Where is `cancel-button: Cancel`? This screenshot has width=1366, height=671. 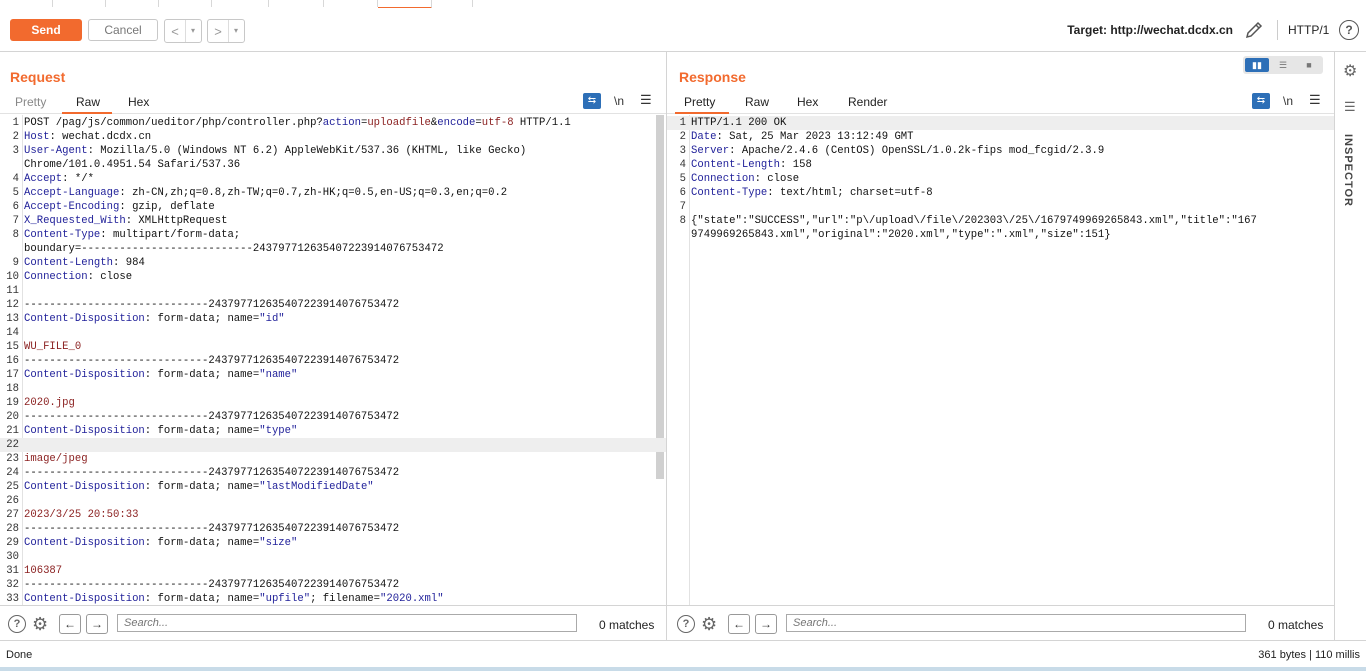
cancel-button: Cancel is located at coordinates (123, 30).